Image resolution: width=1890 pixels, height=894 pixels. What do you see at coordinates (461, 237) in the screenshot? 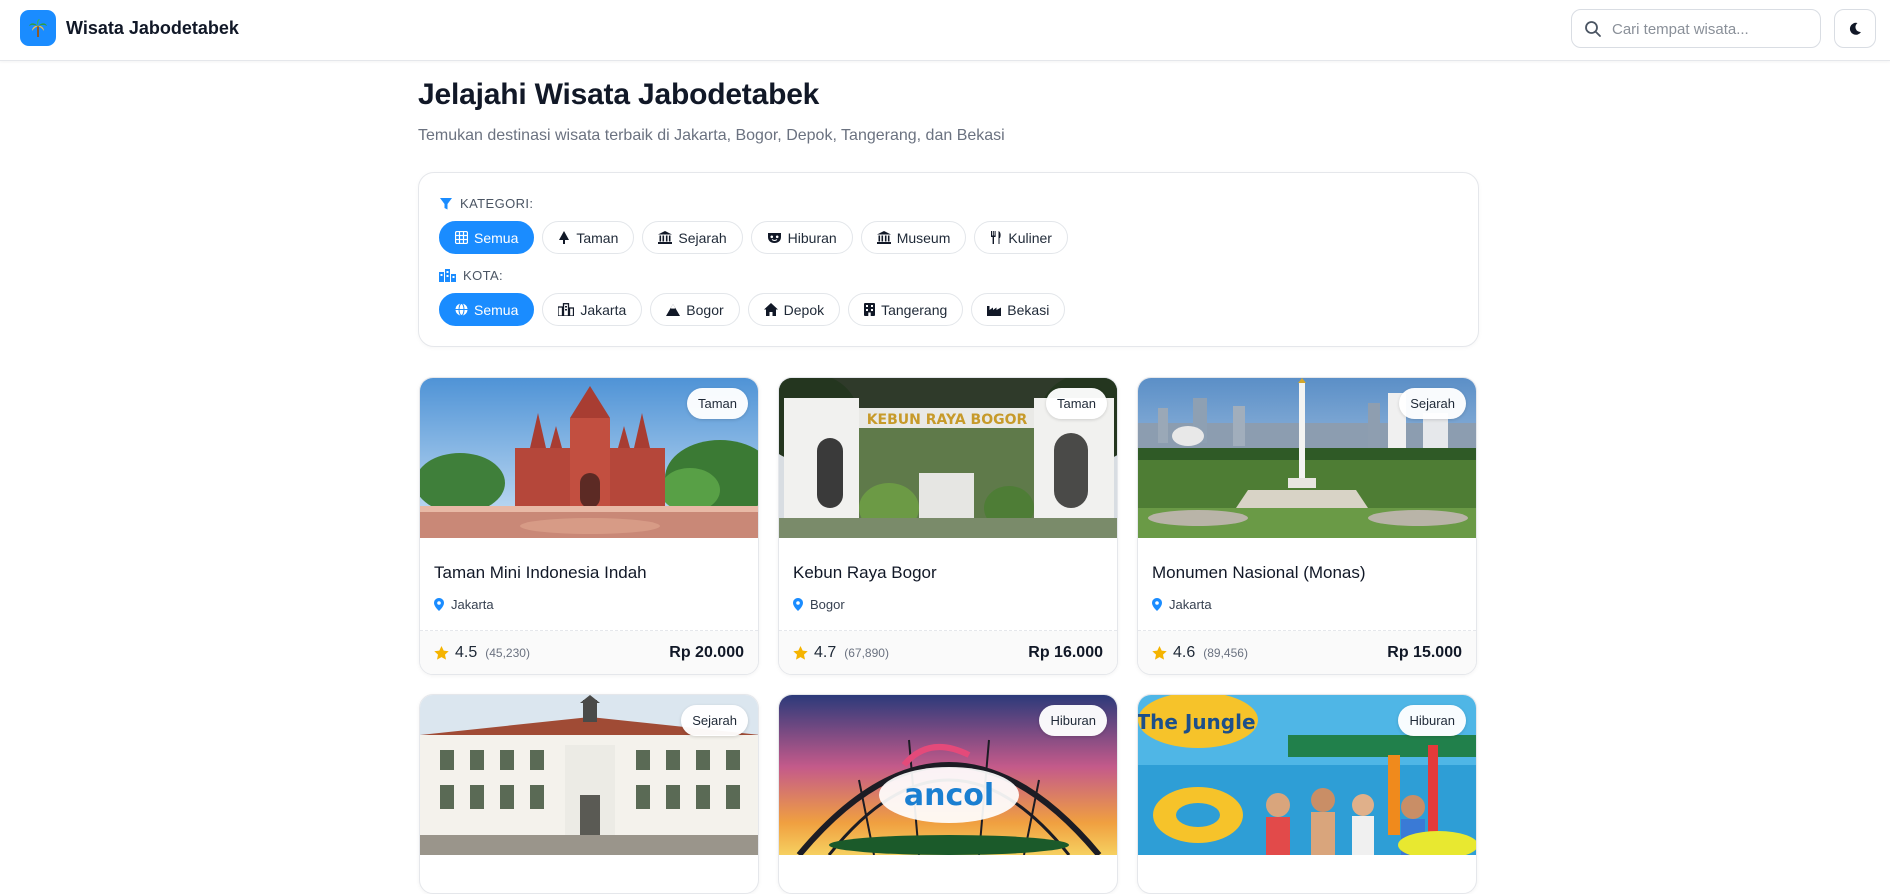
I see `grid-icon` at bounding box center [461, 237].